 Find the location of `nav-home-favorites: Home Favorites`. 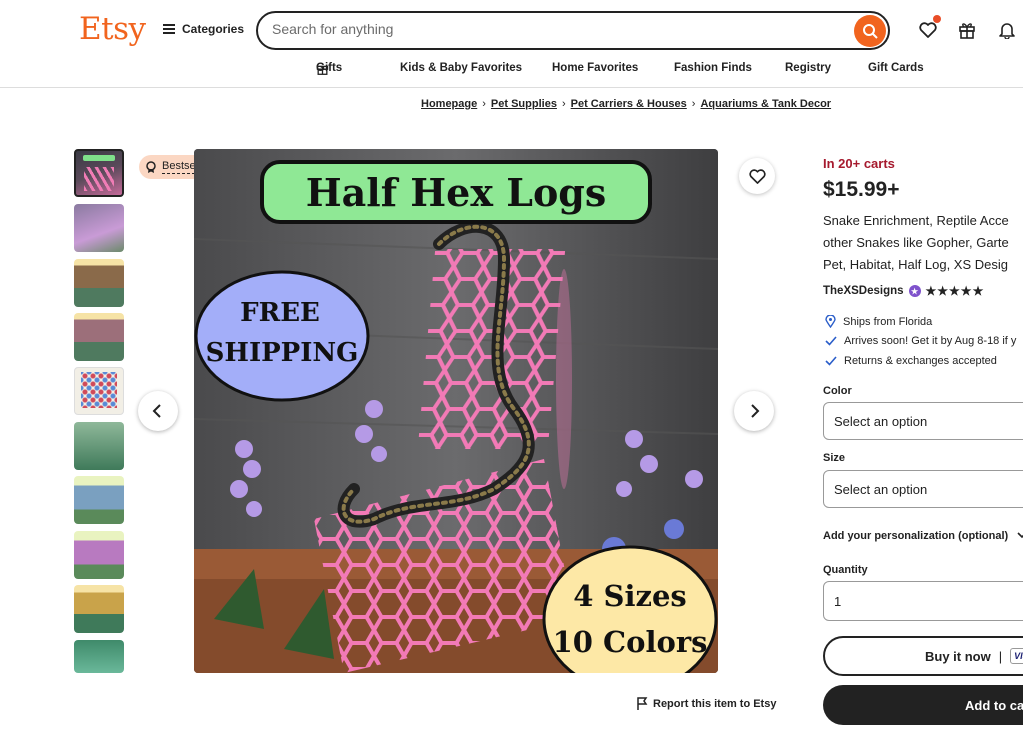

nav-home-favorites: Home Favorites is located at coordinates (595, 68).